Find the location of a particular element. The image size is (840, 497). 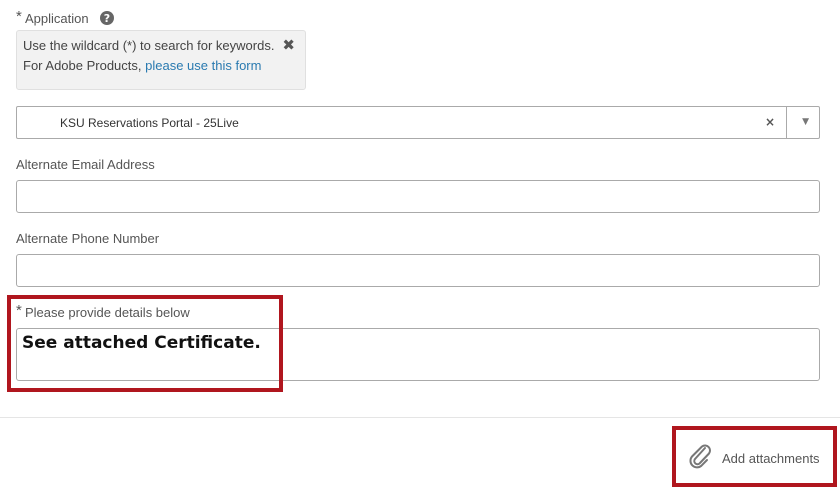

alternate-email-field is located at coordinates (418, 196).